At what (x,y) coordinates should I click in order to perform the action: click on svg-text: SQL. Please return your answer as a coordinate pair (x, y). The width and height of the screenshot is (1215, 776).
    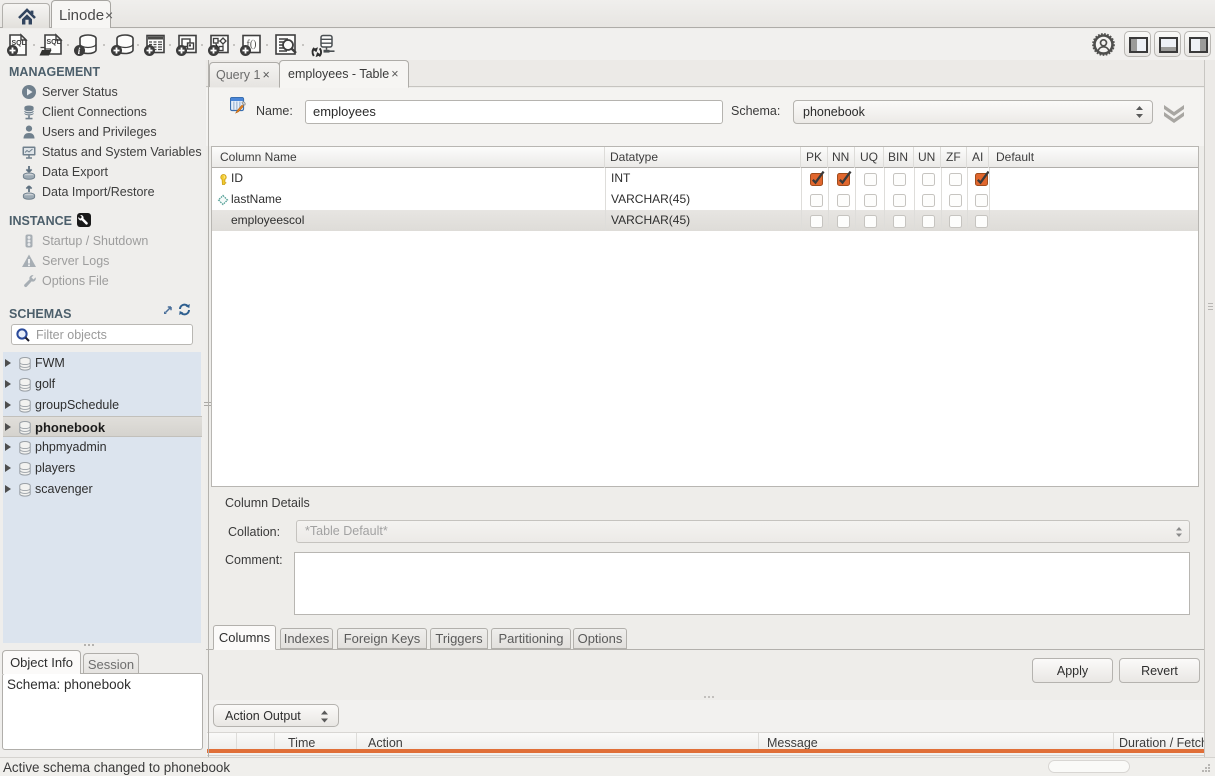
    Looking at the image, I should click on (54, 42).